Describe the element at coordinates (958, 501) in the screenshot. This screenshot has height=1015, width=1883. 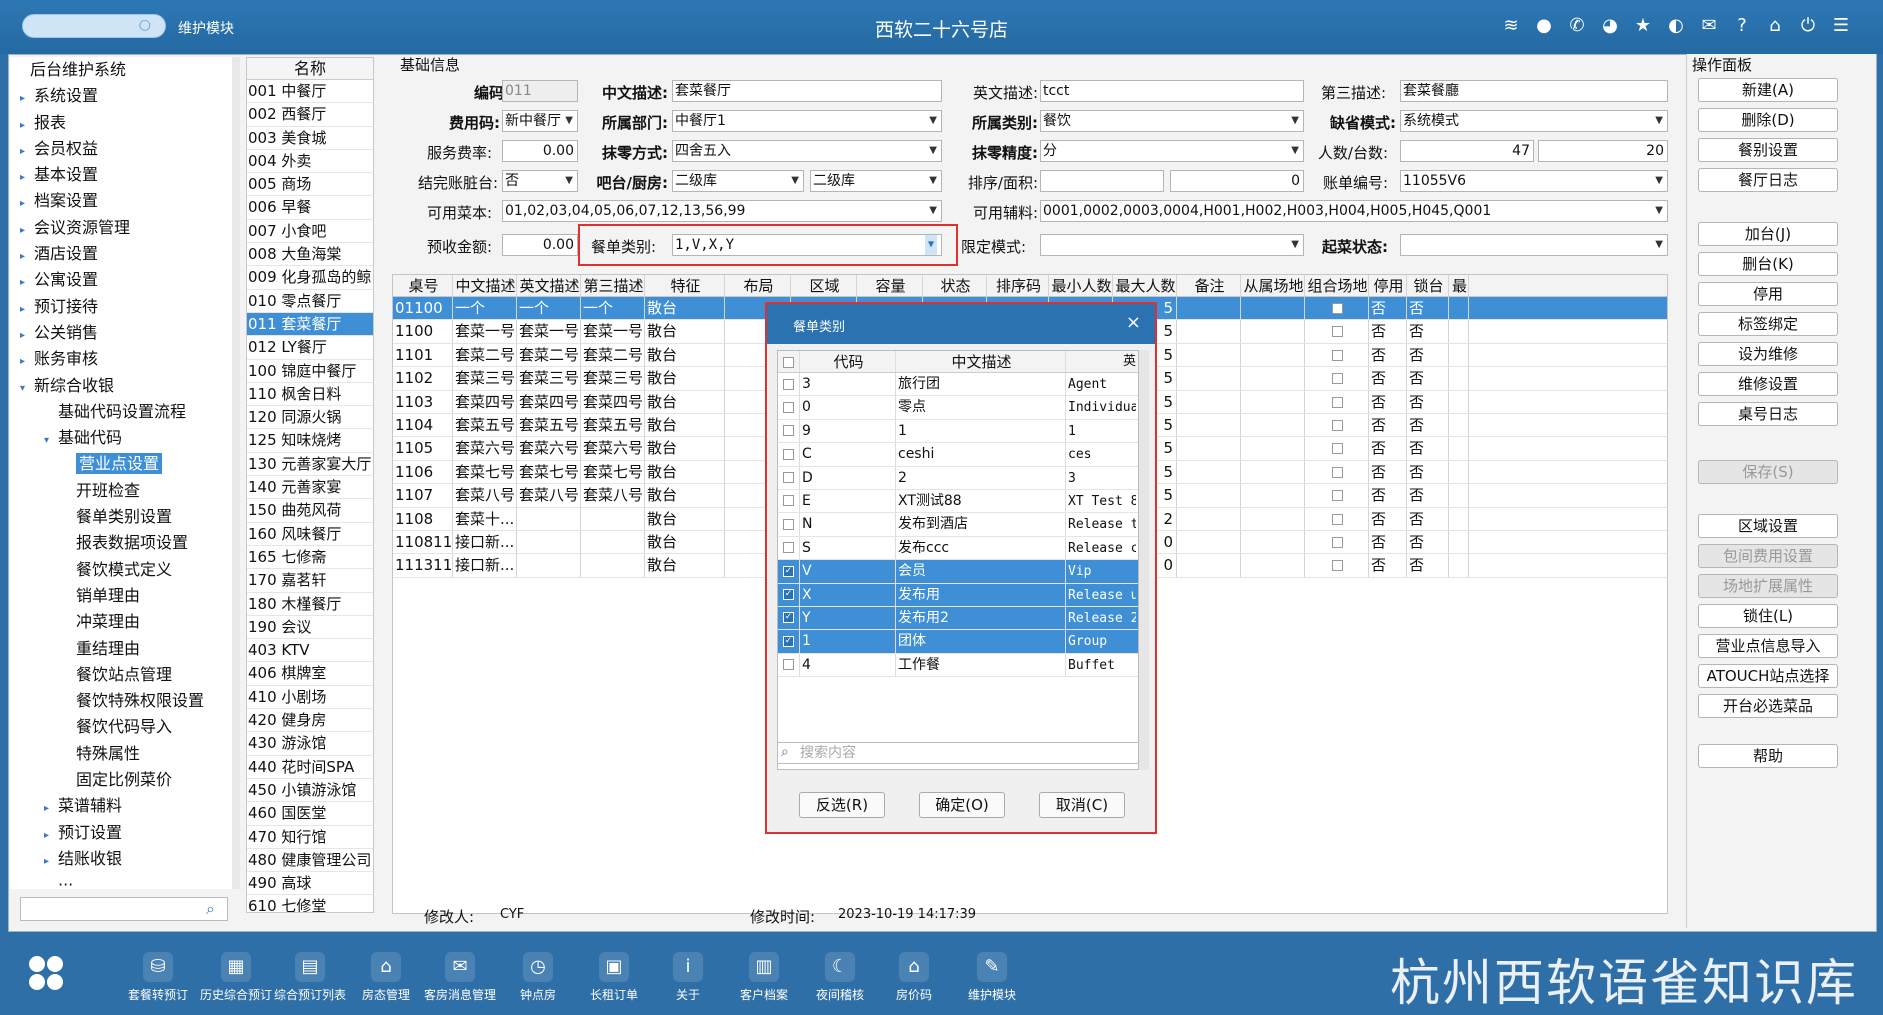
I see `meal-type-row: E XT测试88 XT Test 8` at that location.